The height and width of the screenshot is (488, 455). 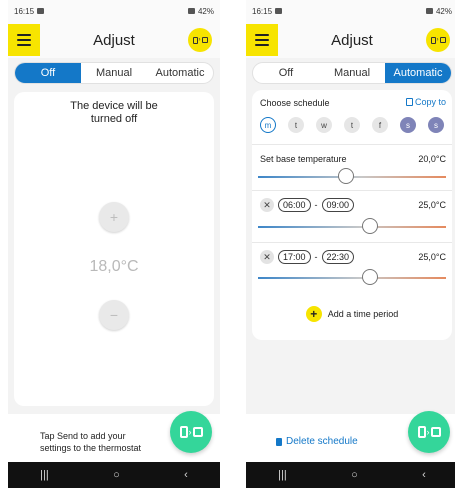 What do you see at coordinates (295, 103) in the screenshot?
I see `choose-schedule-label: Choose schedule` at bounding box center [295, 103].